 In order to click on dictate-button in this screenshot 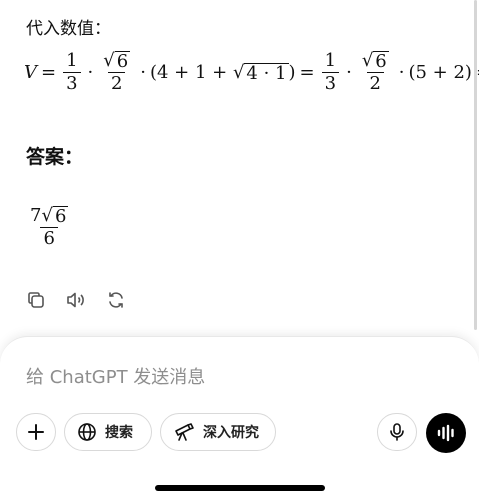, I will do `click(397, 432)`.